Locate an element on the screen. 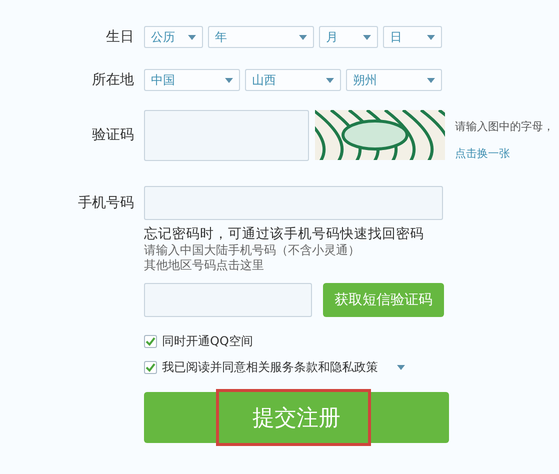 This screenshot has width=559, height=474. note-text: 忘记密码时，可通过该手机号码快速找回密码 is located at coordinates (284, 234).